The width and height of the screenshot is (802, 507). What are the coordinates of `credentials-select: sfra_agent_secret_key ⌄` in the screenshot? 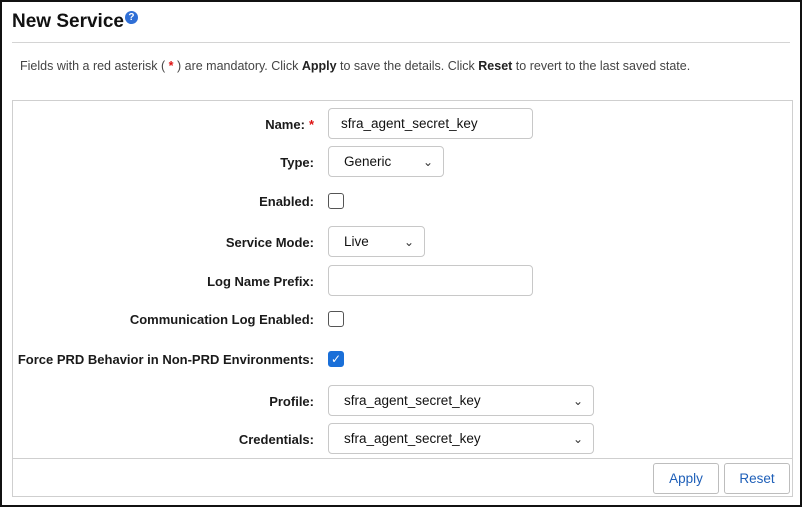 It's located at (461, 438).